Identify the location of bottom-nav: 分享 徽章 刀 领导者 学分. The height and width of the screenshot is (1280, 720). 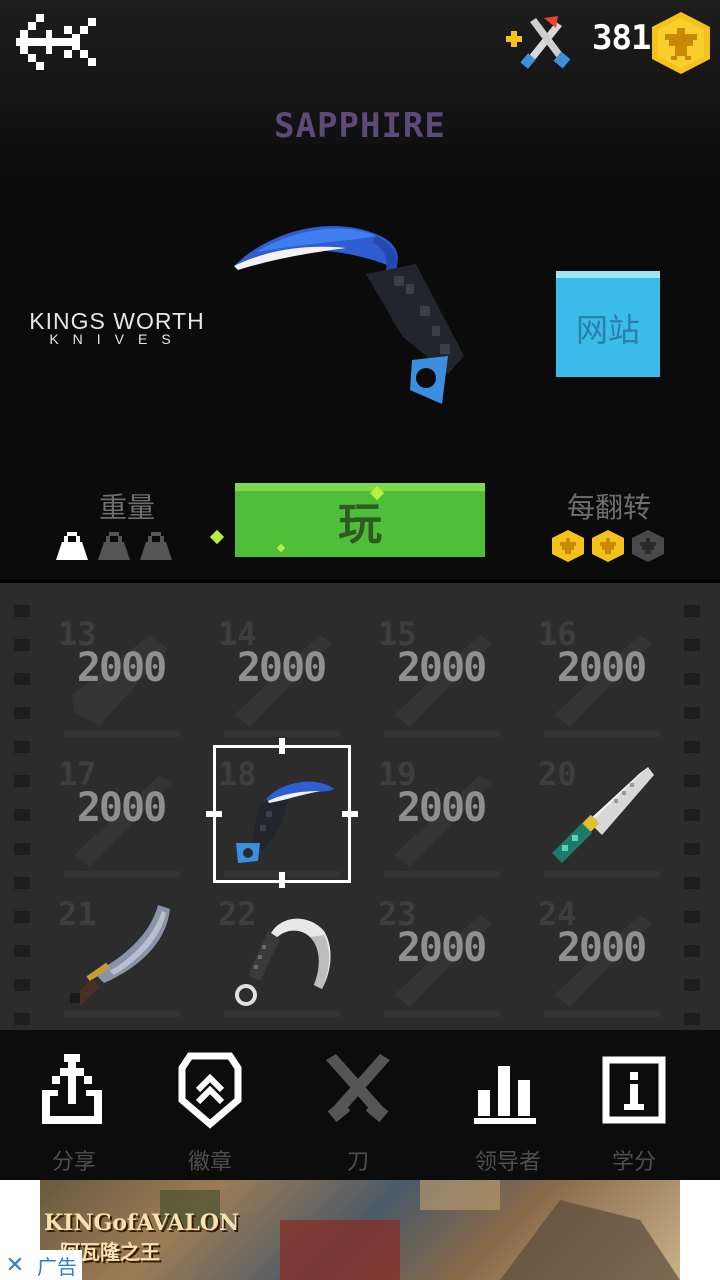
(360, 1105).